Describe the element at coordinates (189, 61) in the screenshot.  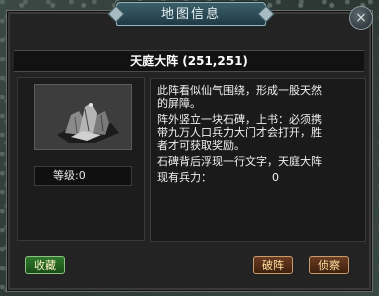
I see `location-name-header: 天庭大阵 (251,251)` at that location.